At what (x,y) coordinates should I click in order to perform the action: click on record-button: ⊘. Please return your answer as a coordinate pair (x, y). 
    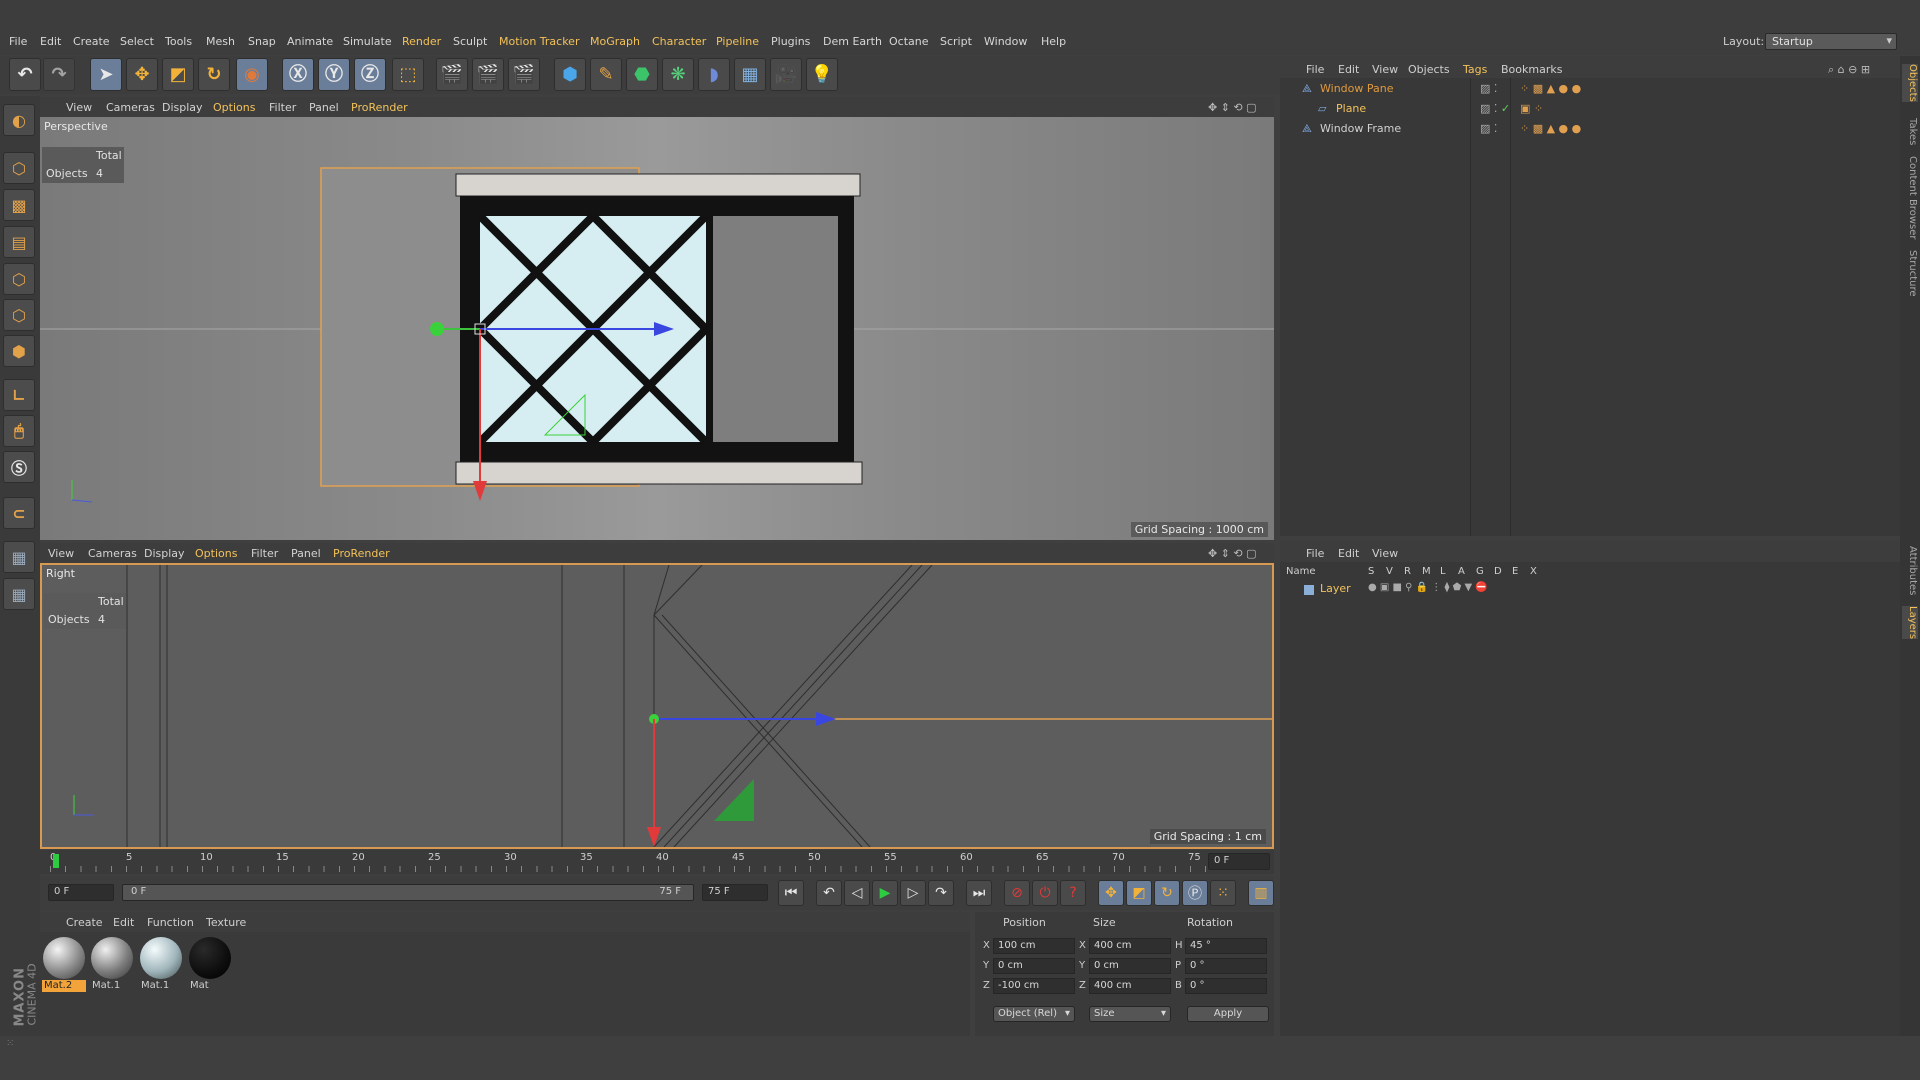
    Looking at the image, I should click on (1017, 893).